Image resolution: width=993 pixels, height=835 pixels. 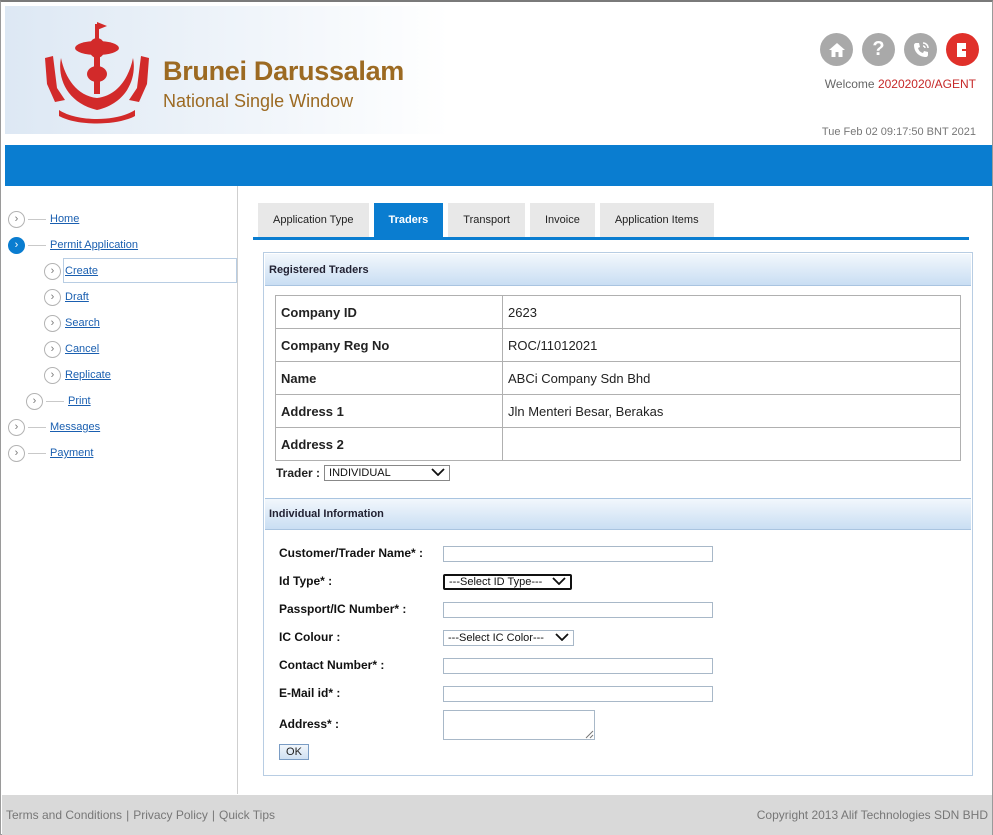 What do you see at coordinates (496, 638) in the screenshot?
I see `ic-colour-value: ---Select IC Color---` at bounding box center [496, 638].